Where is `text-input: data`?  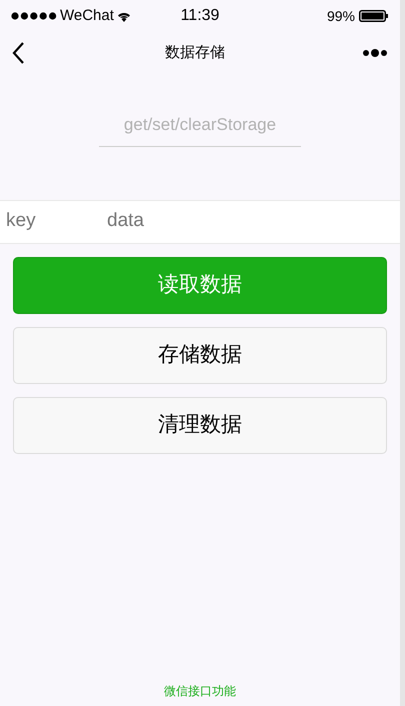 text-input: data is located at coordinates (154, 221).